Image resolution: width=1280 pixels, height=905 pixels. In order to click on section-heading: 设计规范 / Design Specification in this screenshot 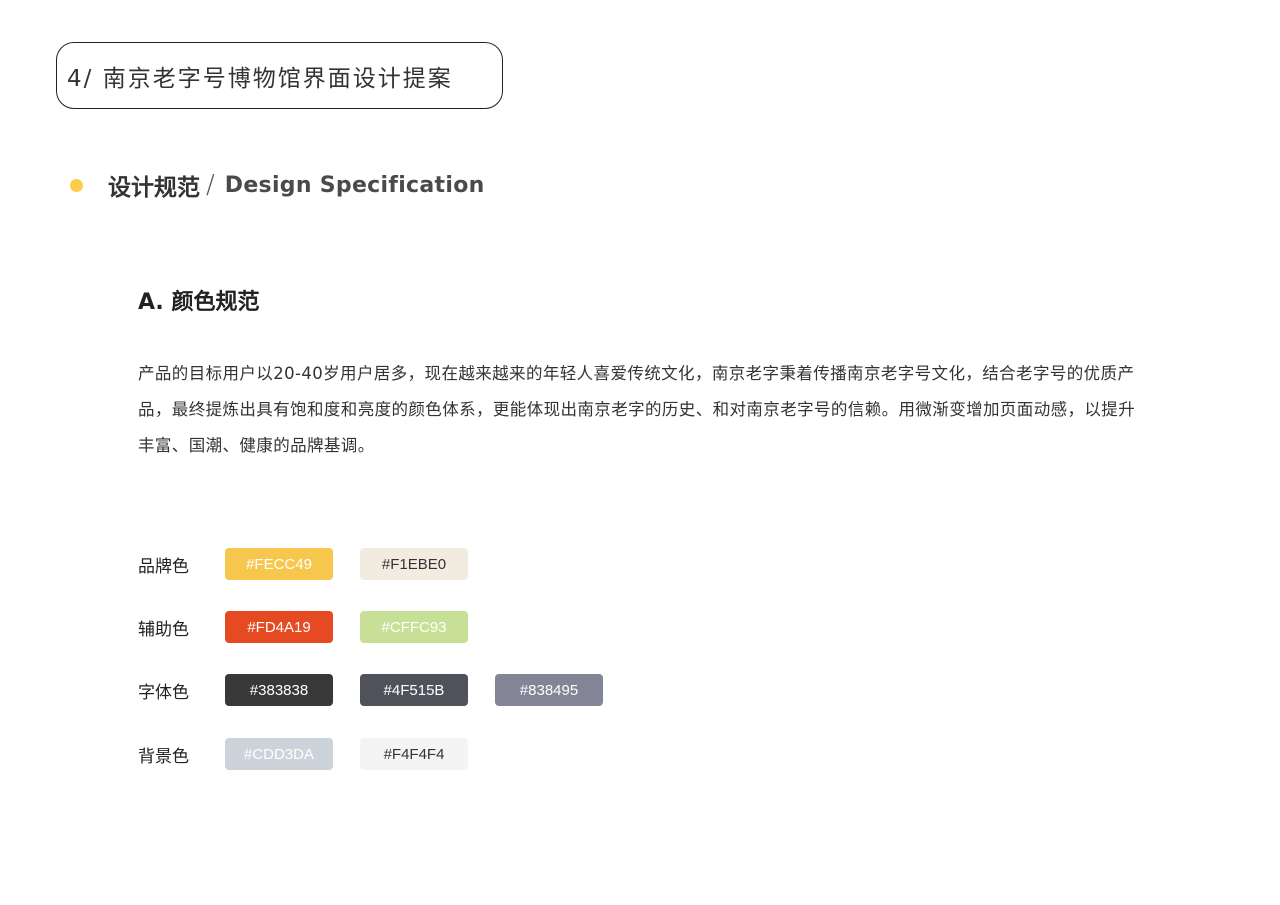, I will do `click(277, 185)`.